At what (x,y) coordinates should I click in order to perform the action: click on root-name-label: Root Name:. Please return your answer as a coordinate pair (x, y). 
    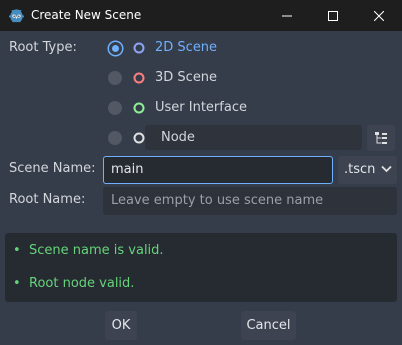
    Looking at the image, I should click on (47, 199).